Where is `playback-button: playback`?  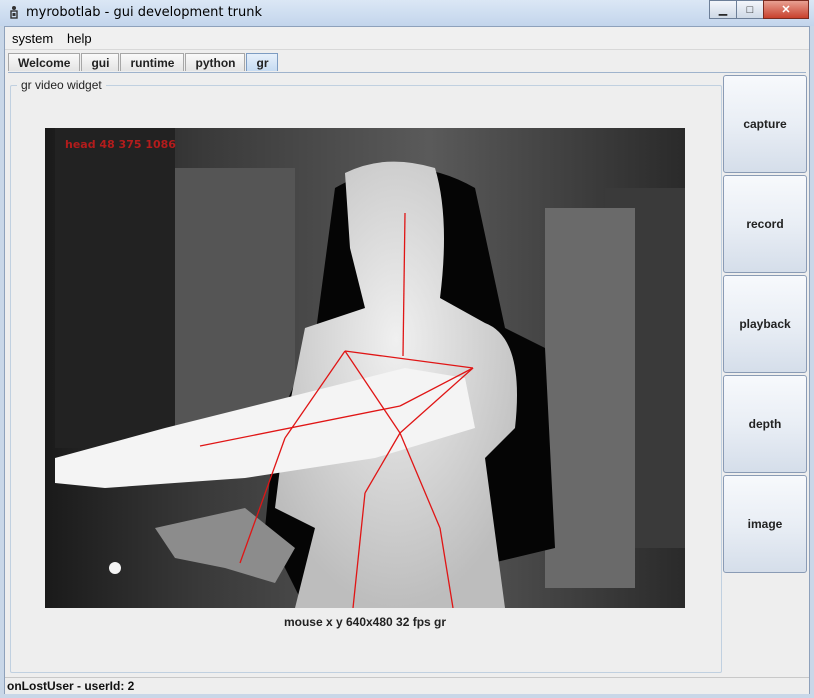
playback-button: playback is located at coordinates (765, 324).